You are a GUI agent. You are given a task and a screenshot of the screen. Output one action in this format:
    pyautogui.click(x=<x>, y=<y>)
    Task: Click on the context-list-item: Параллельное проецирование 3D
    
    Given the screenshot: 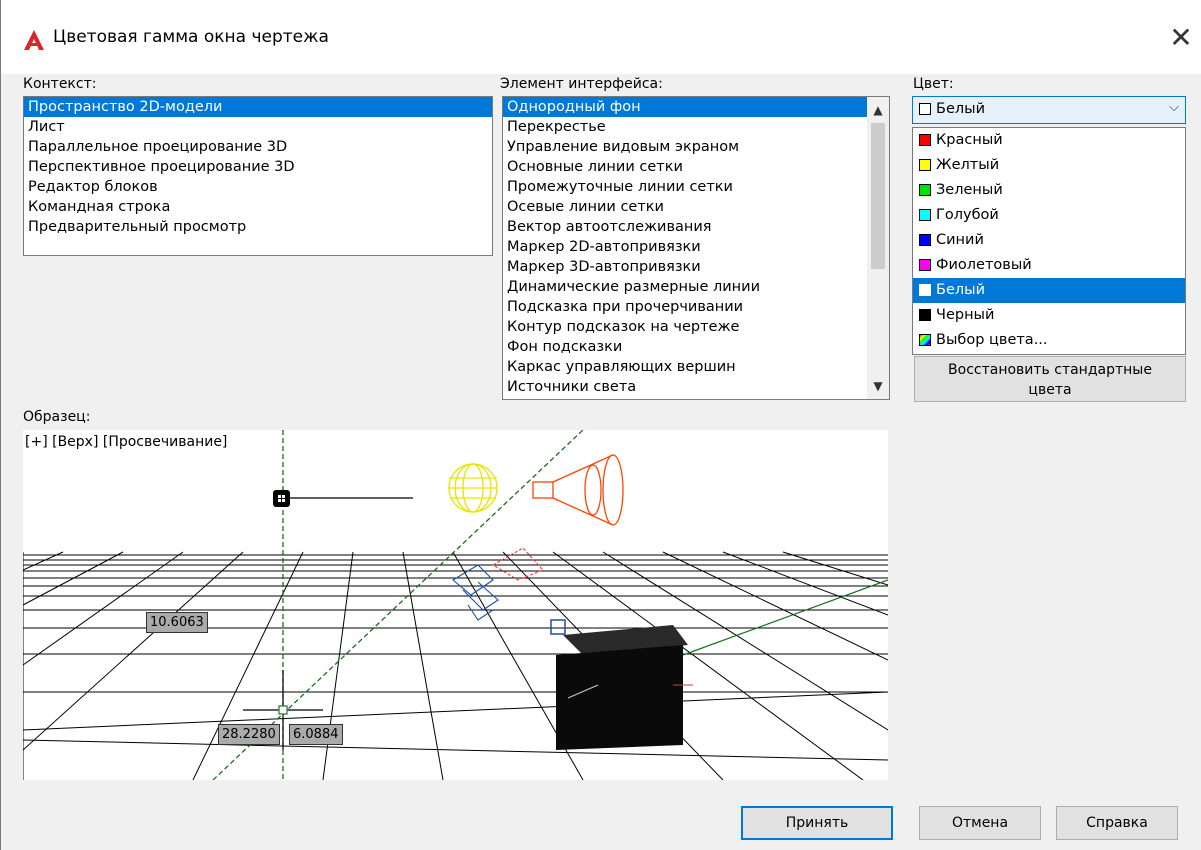 What is the action you would take?
    pyautogui.click(x=258, y=147)
    